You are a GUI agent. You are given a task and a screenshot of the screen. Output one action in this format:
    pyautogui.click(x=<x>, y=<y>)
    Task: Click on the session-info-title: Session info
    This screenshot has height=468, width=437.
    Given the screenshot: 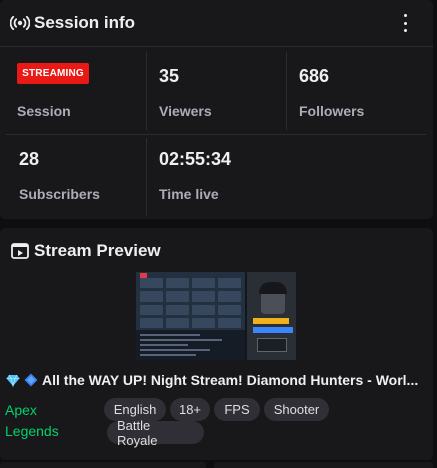 What is the action you would take?
    pyautogui.click(x=85, y=22)
    